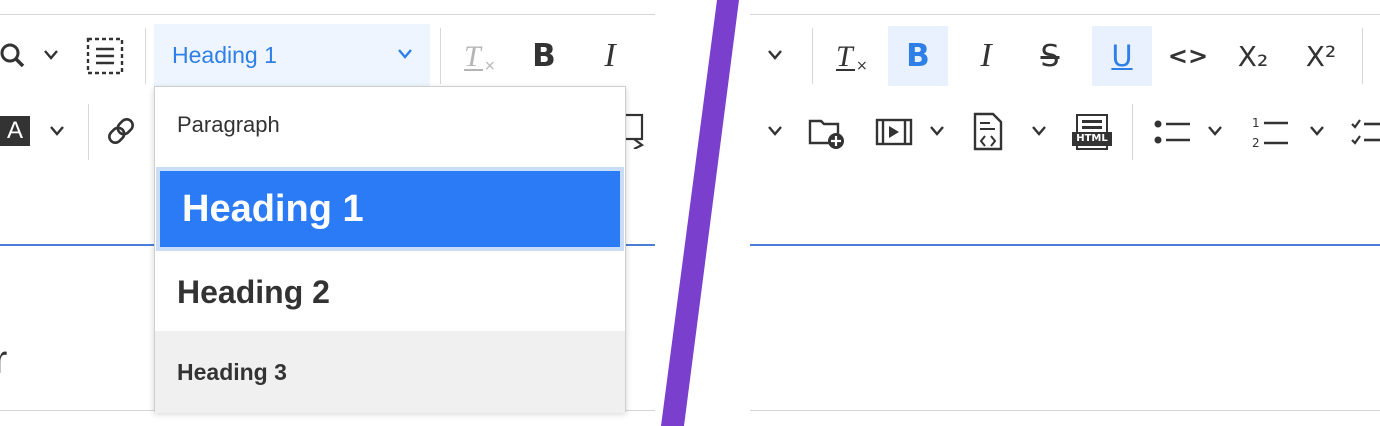 The width and height of the screenshot is (1380, 426). What do you see at coordinates (3, 360) in the screenshot?
I see `editor-content-text: r` at bounding box center [3, 360].